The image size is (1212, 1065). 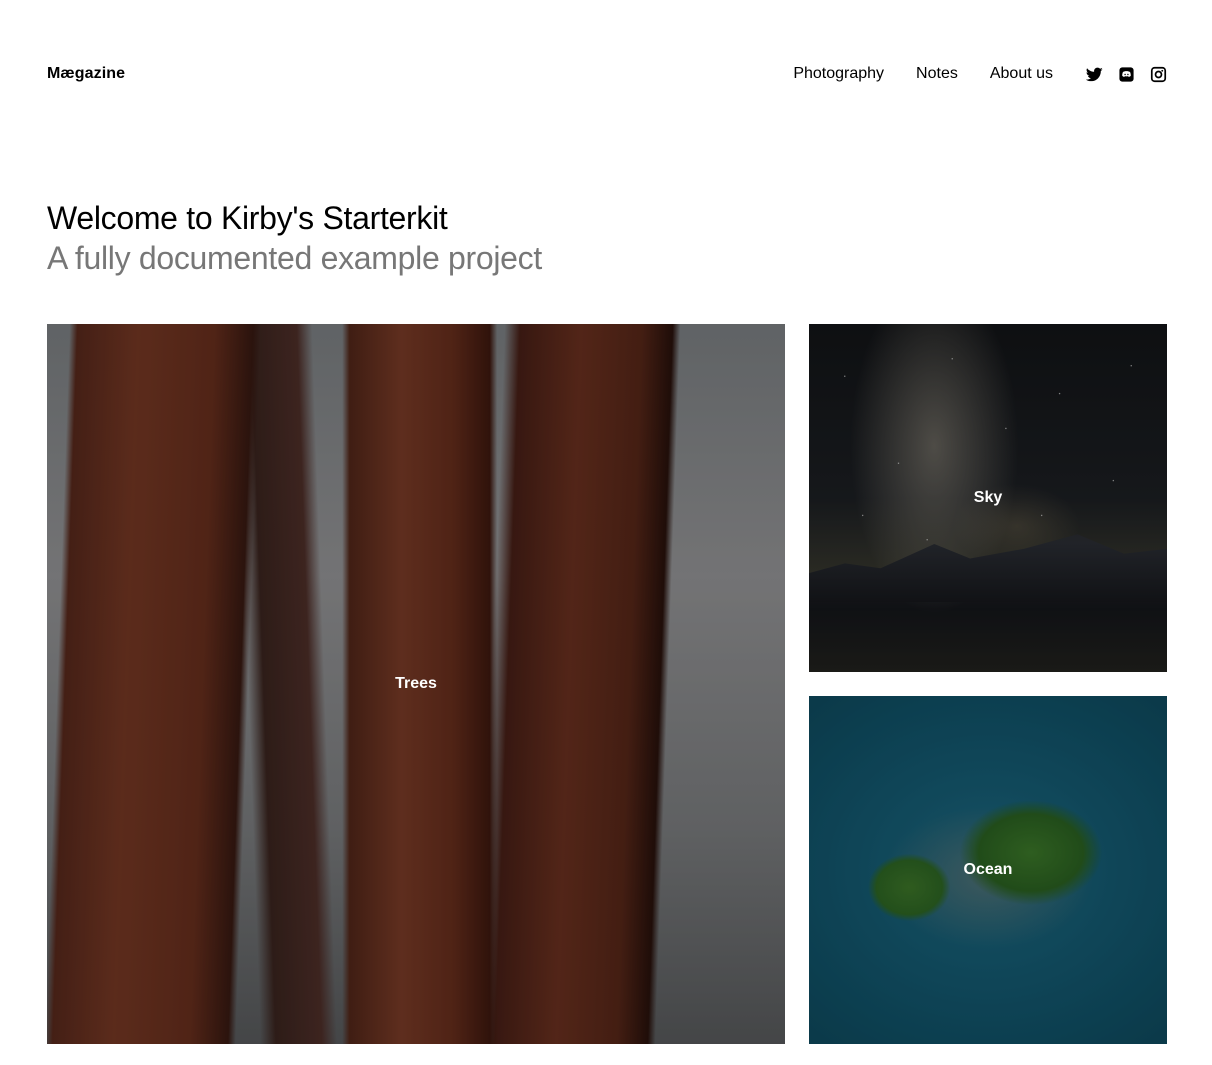 What do you see at coordinates (86, 74) in the screenshot?
I see `site-logo: Mægazine` at bounding box center [86, 74].